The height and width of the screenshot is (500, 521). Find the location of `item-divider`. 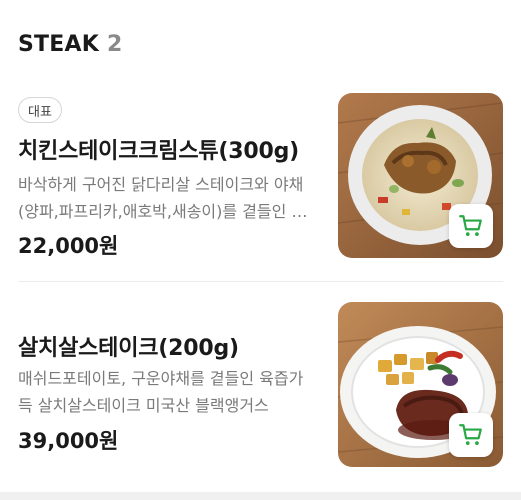

item-divider is located at coordinates (260, 281).